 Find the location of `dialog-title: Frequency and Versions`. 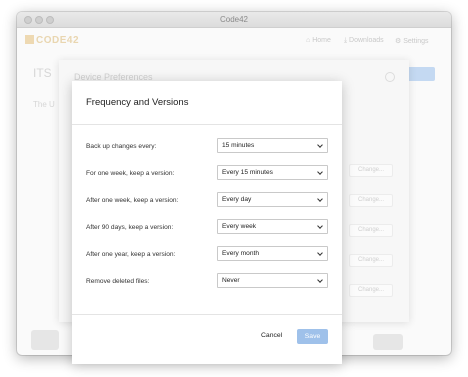

dialog-title: Frequency and Versions is located at coordinates (137, 102).